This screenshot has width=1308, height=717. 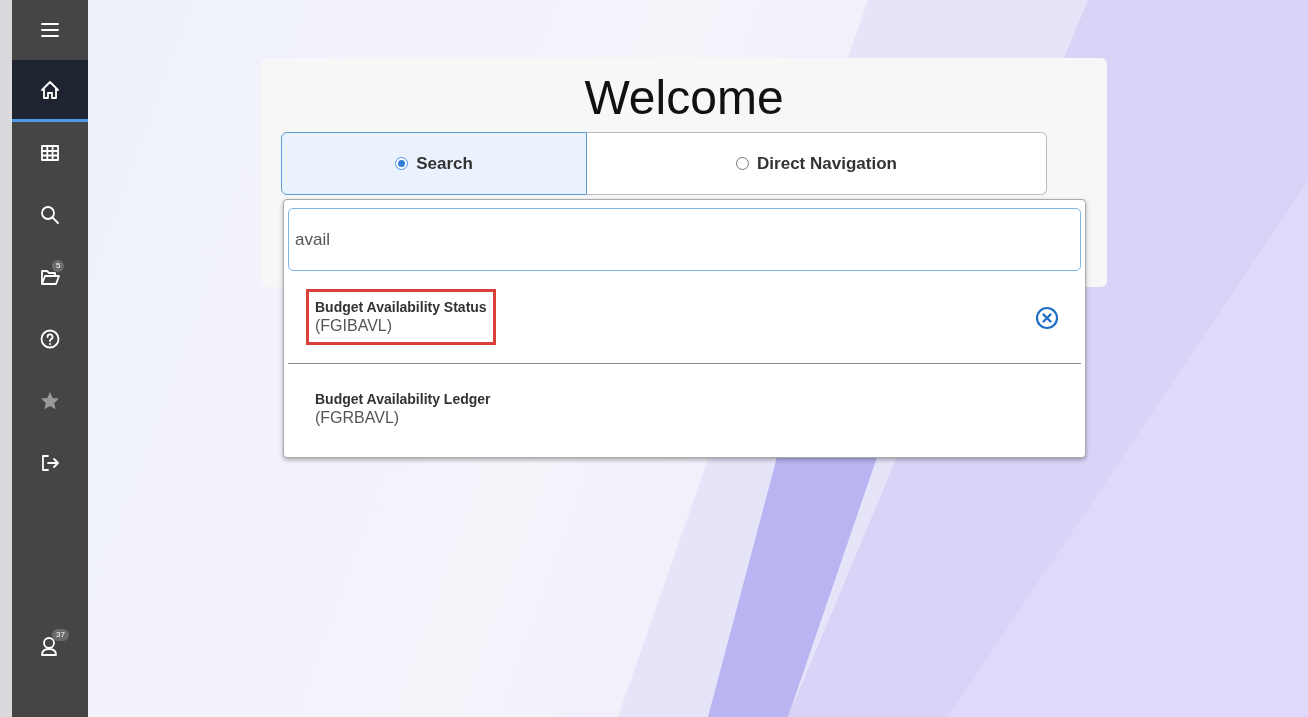 I want to click on search-field: avail, so click(x=684, y=239).